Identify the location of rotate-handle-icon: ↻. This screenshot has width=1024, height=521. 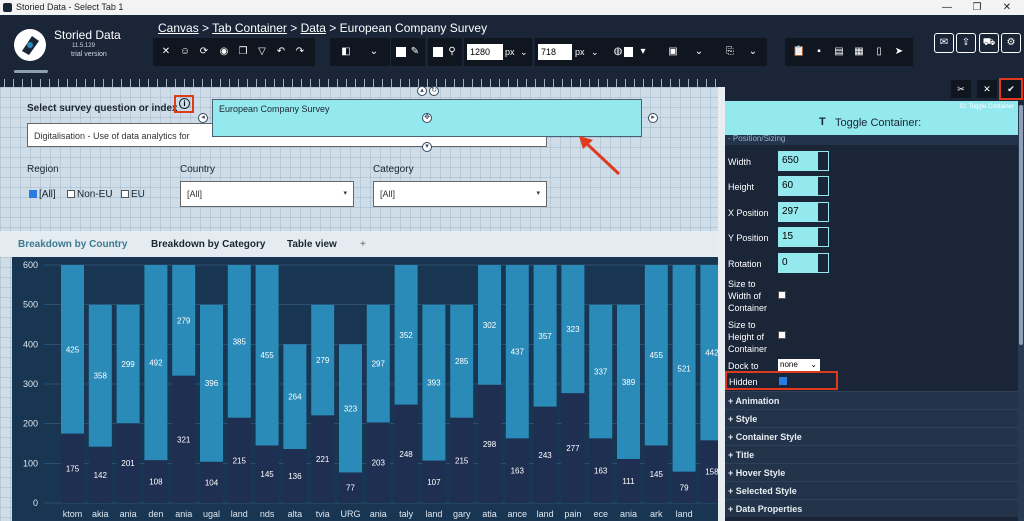
(434, 91).